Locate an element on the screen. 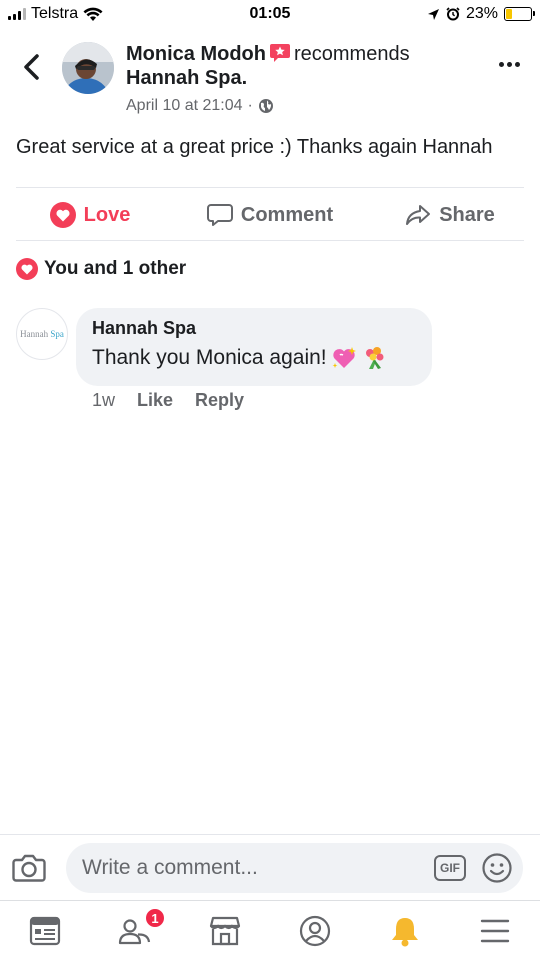  love-label: Love is located at coordinates (107, 214).